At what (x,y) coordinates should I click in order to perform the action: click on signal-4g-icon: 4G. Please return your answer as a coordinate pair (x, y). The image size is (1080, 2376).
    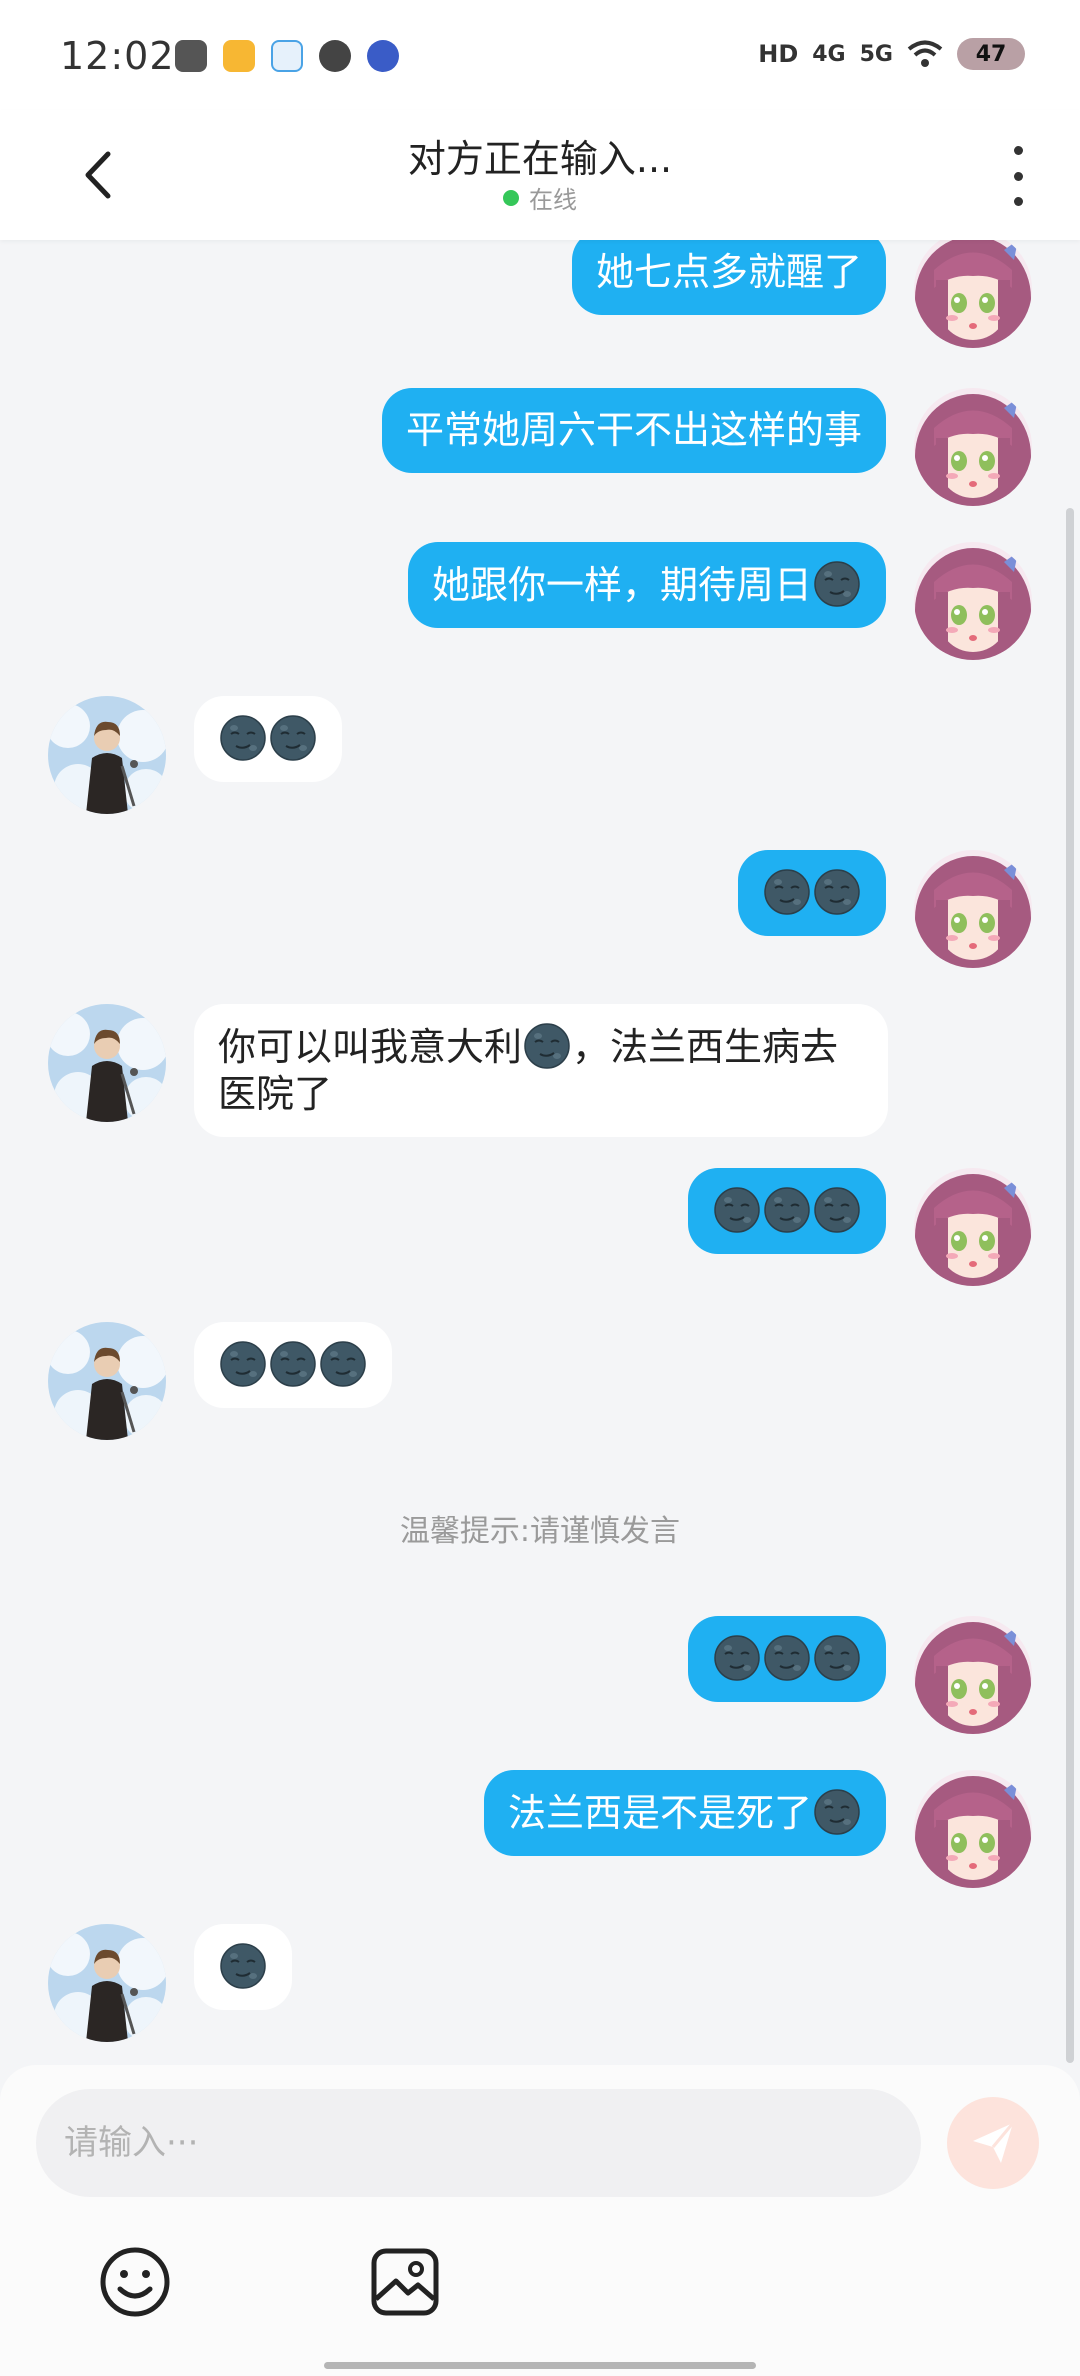
    Looking at the image, I should click on (829, 54).